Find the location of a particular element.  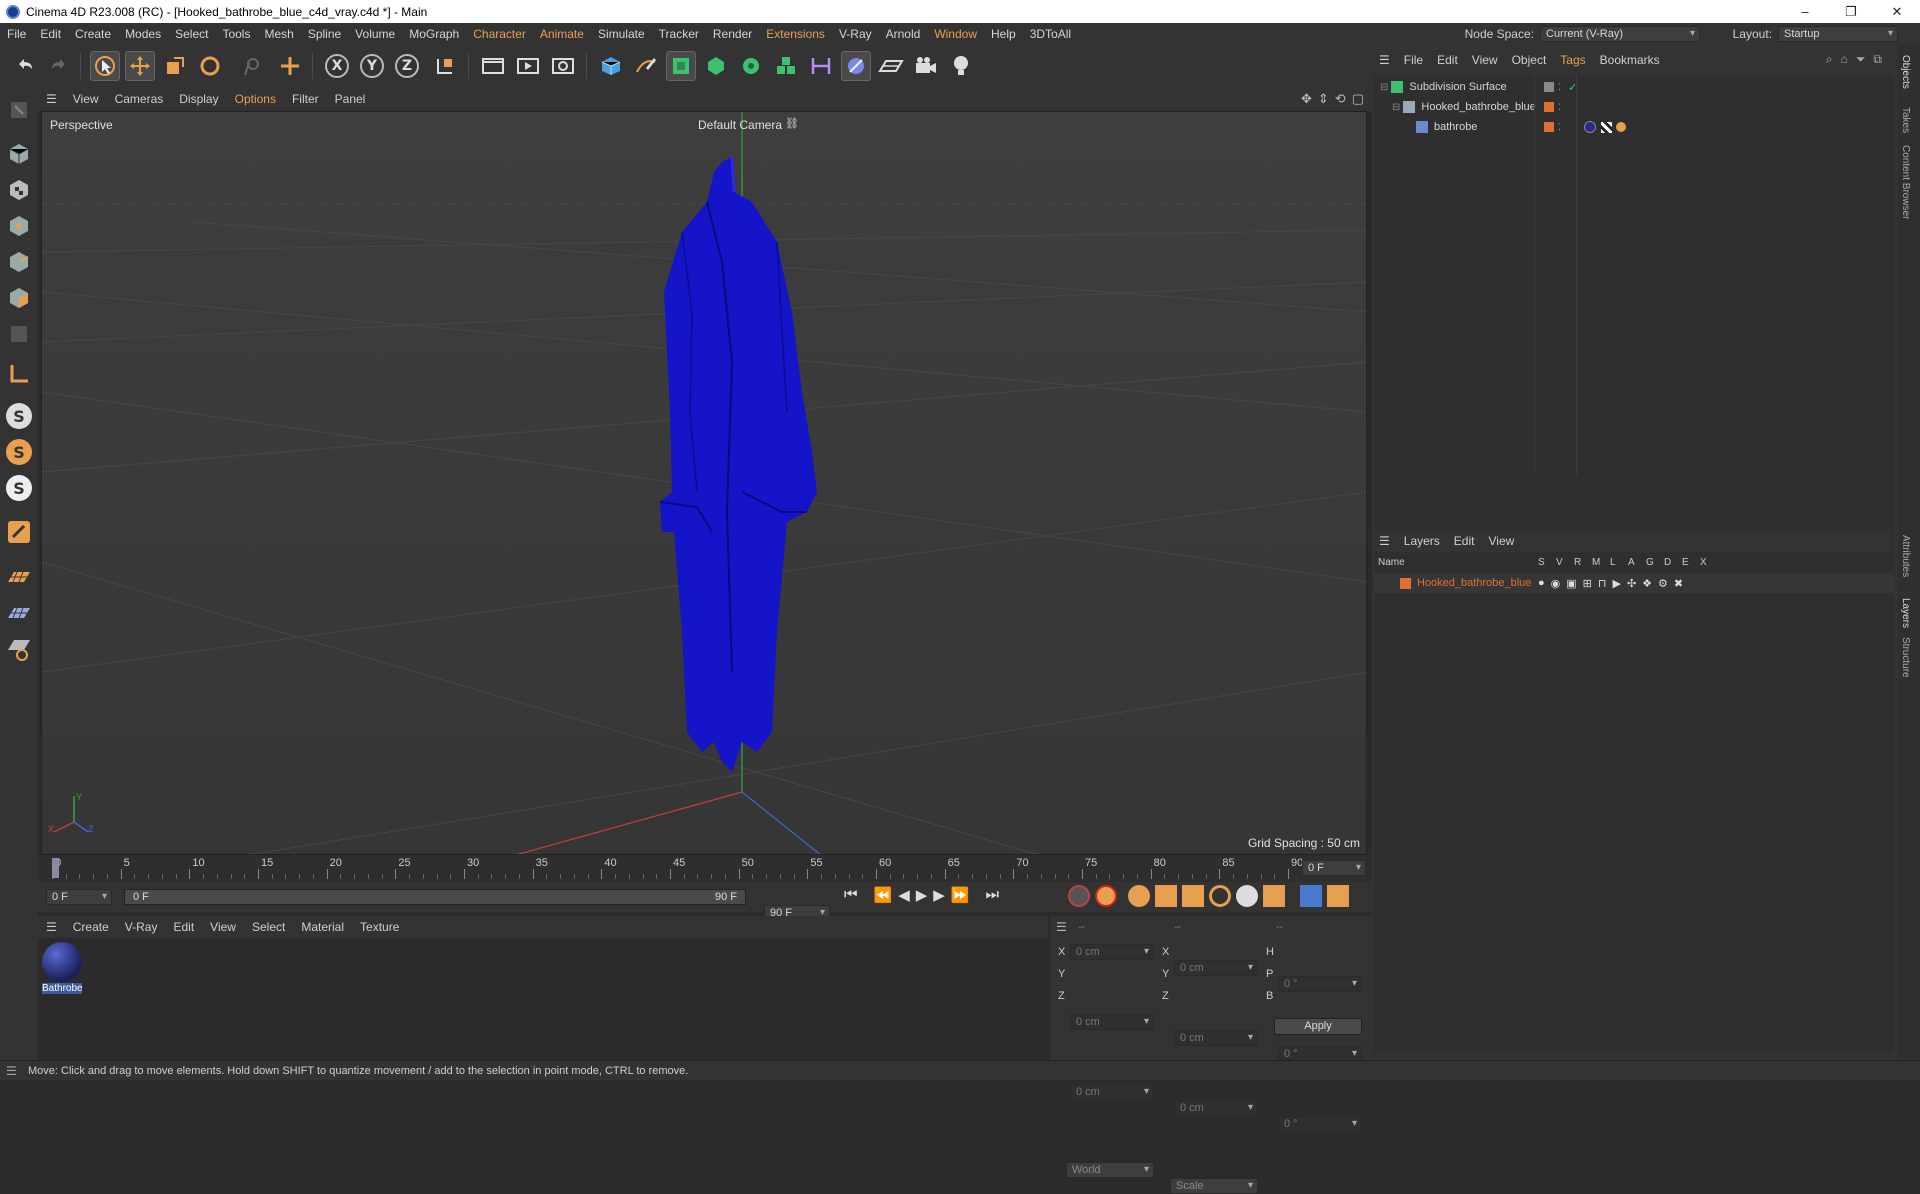

axis-mode-icon is located at coordinates (19, 374).